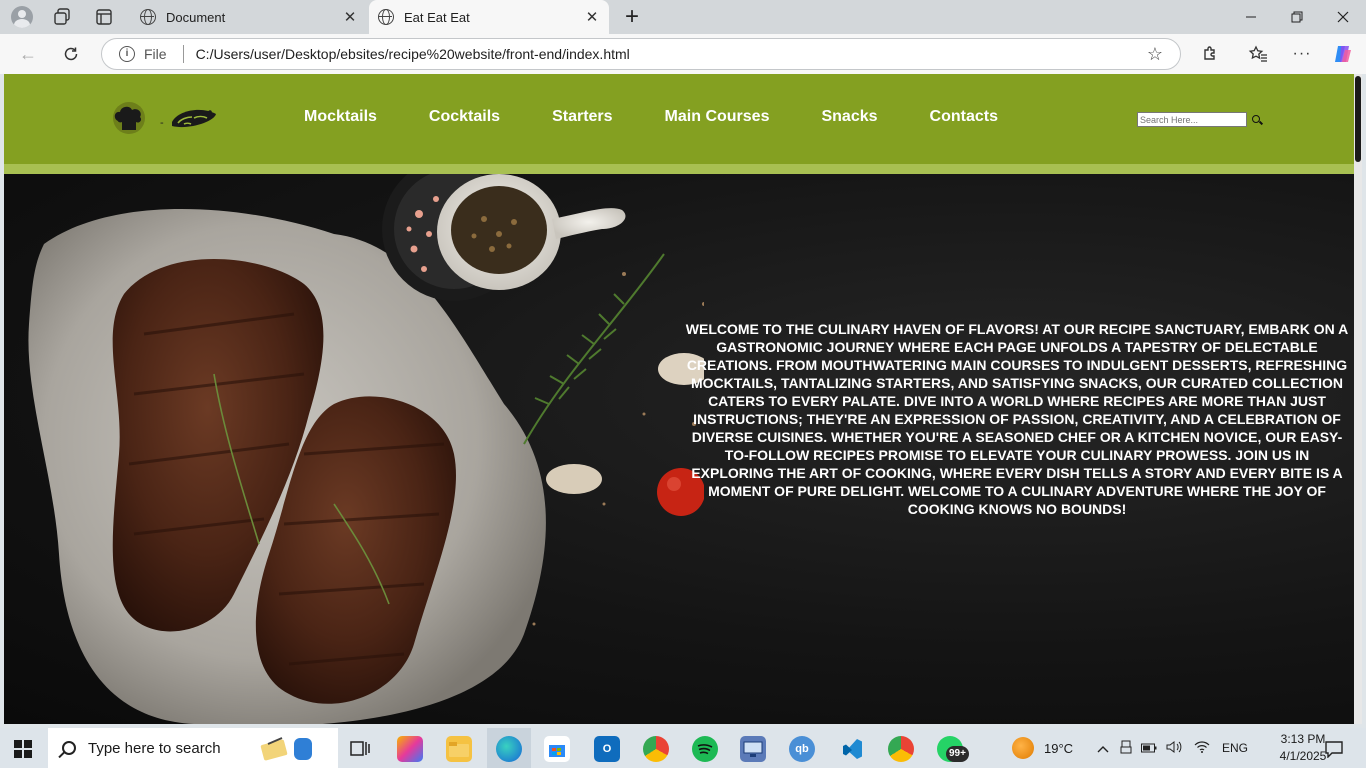 The width and height of the screenshot is (1366, 768). I want to click on favorites-icon, so click(1258, 54).